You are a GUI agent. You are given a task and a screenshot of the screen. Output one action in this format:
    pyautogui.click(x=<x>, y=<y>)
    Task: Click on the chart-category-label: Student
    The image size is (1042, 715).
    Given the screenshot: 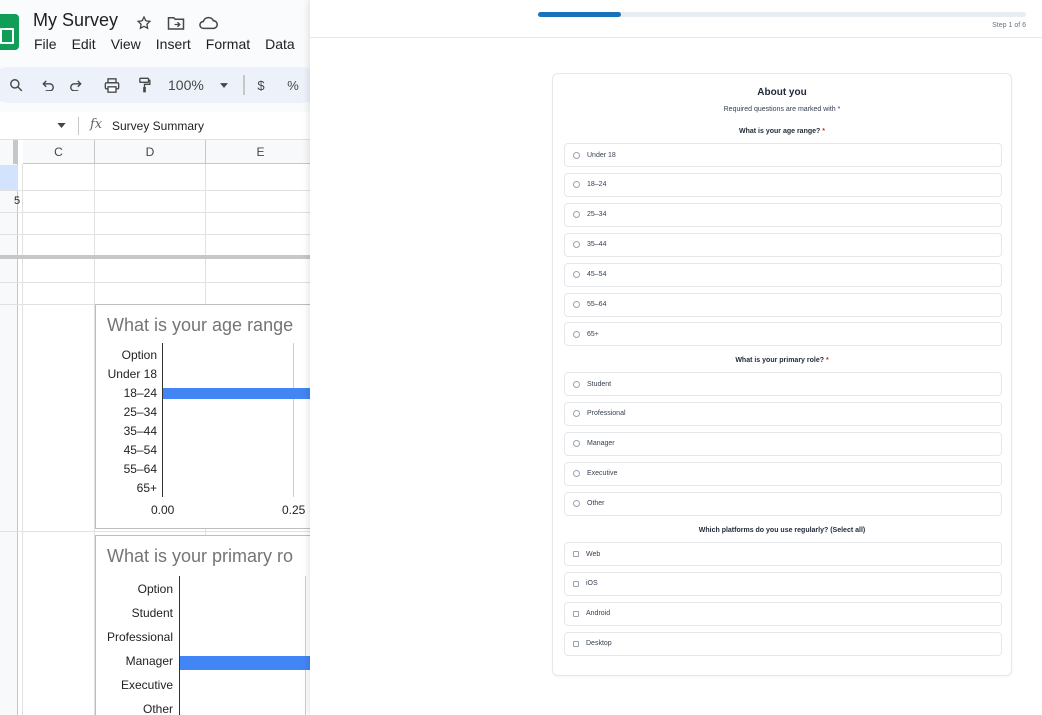 What is the action you would take?
    pyautogui.click(x=152, y=613)
    